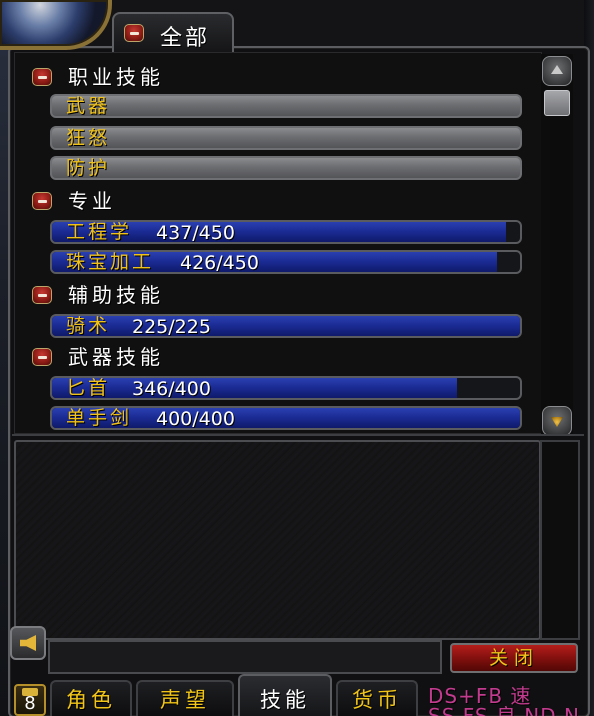  What do you see at coordinates (185, 698) in the screenshot?
I see `tab-bottom-1: 声望` at bounding box center [185, 698].